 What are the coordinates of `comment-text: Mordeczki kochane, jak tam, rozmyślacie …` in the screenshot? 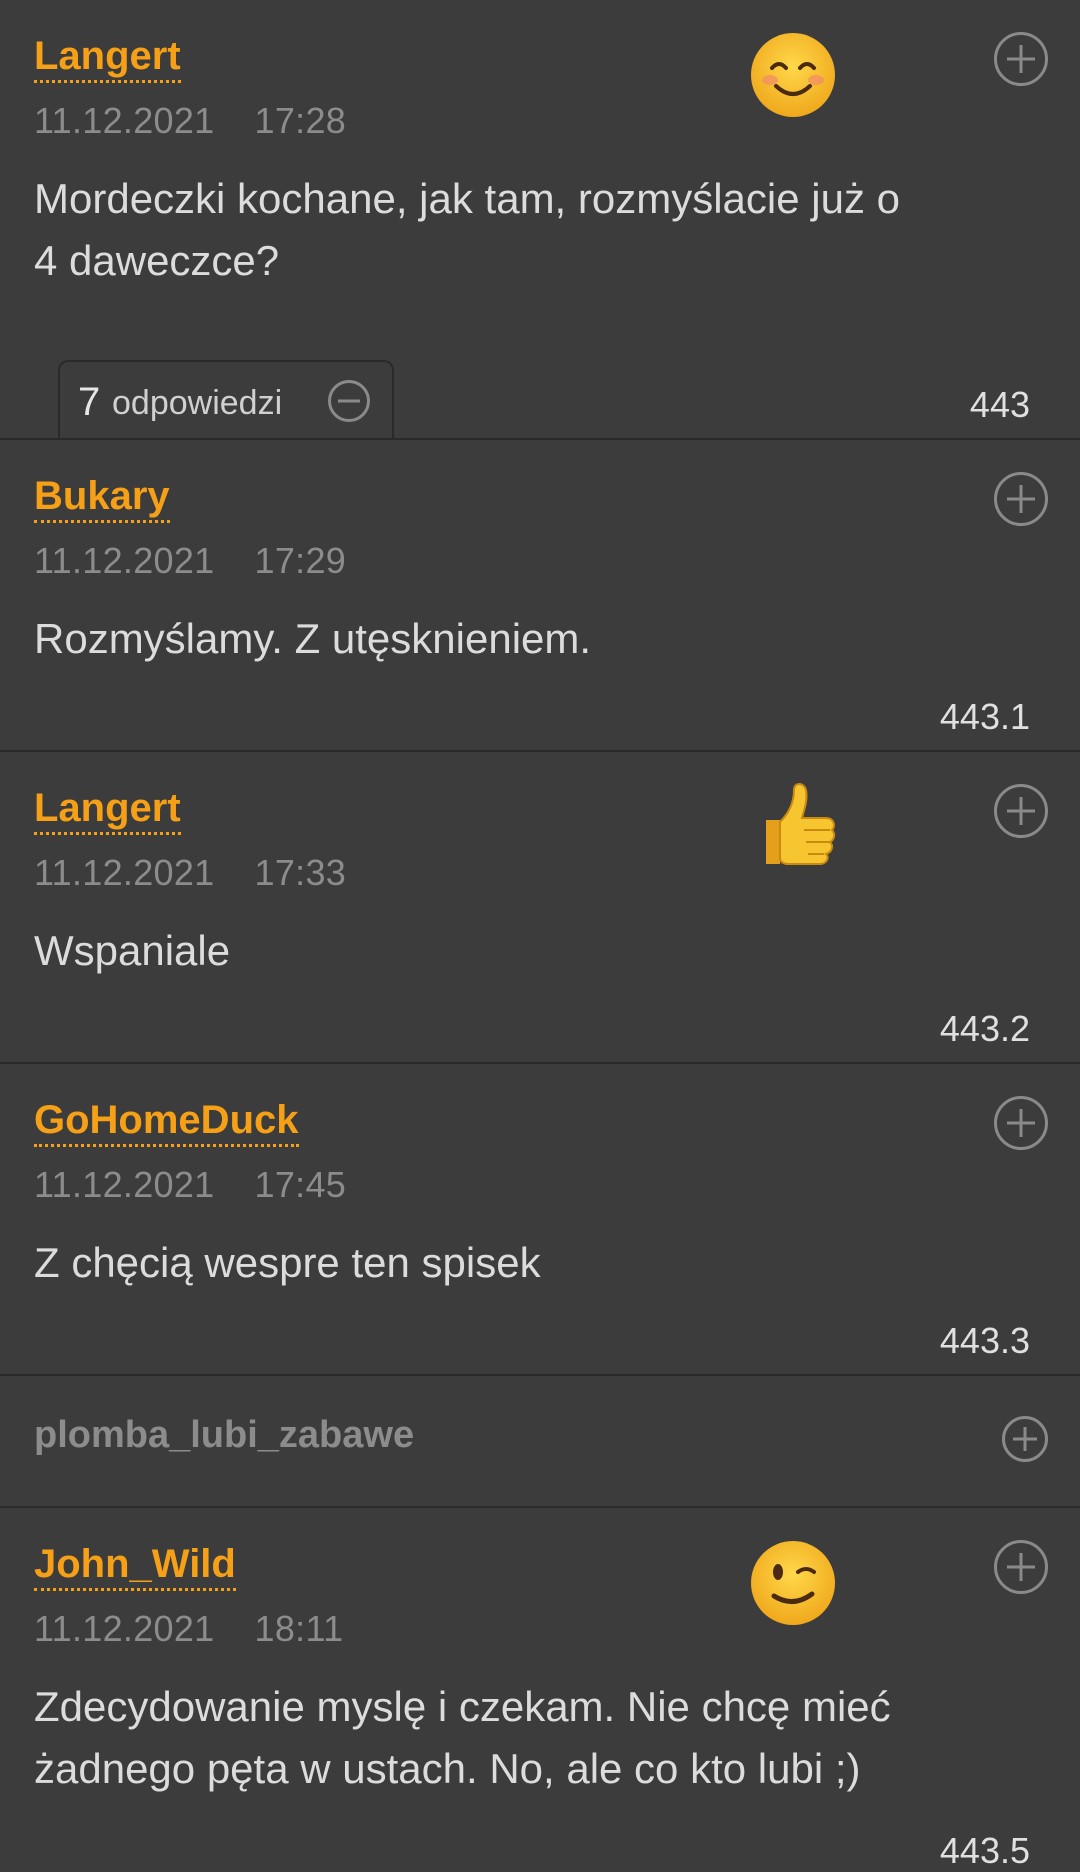 It's located at (534, 230).